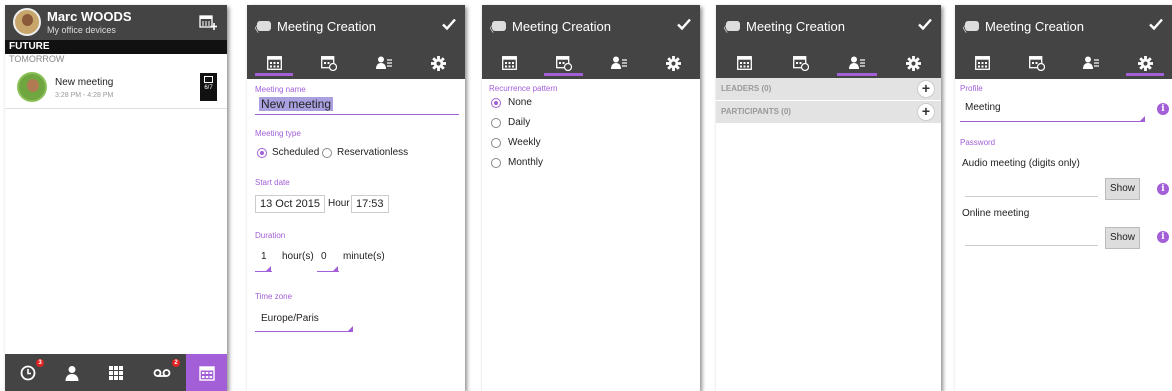 The width and height of the screenshot is (1172, 391). Describe the element at coordinates (1163, 109) in the screenshot. I see `profile-info-icon: i` at that location.